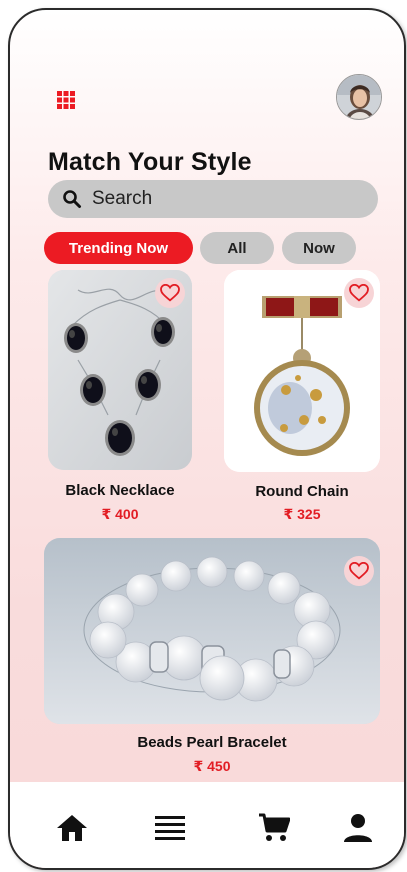  Describe the element at coordinates (118, 248) in the screenshot. I see `tab-trending-now: Trending Now` at that location.